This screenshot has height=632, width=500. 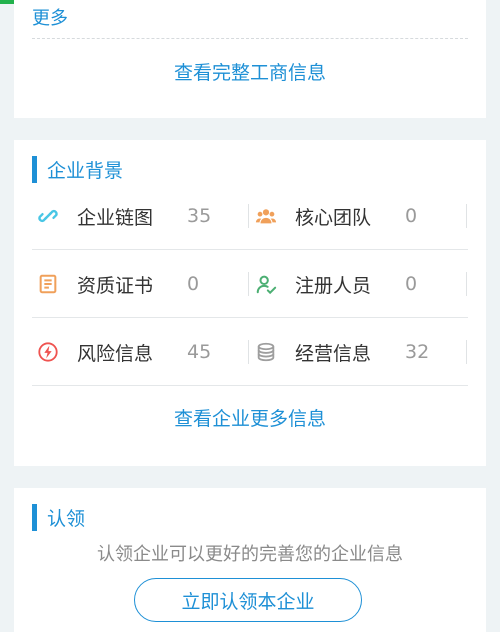 What do you see at coordinates (250, 417) in the screenshot?
I see `view-more-company-info-link: 查看企业更多信息` at bounding box center [250, 417].